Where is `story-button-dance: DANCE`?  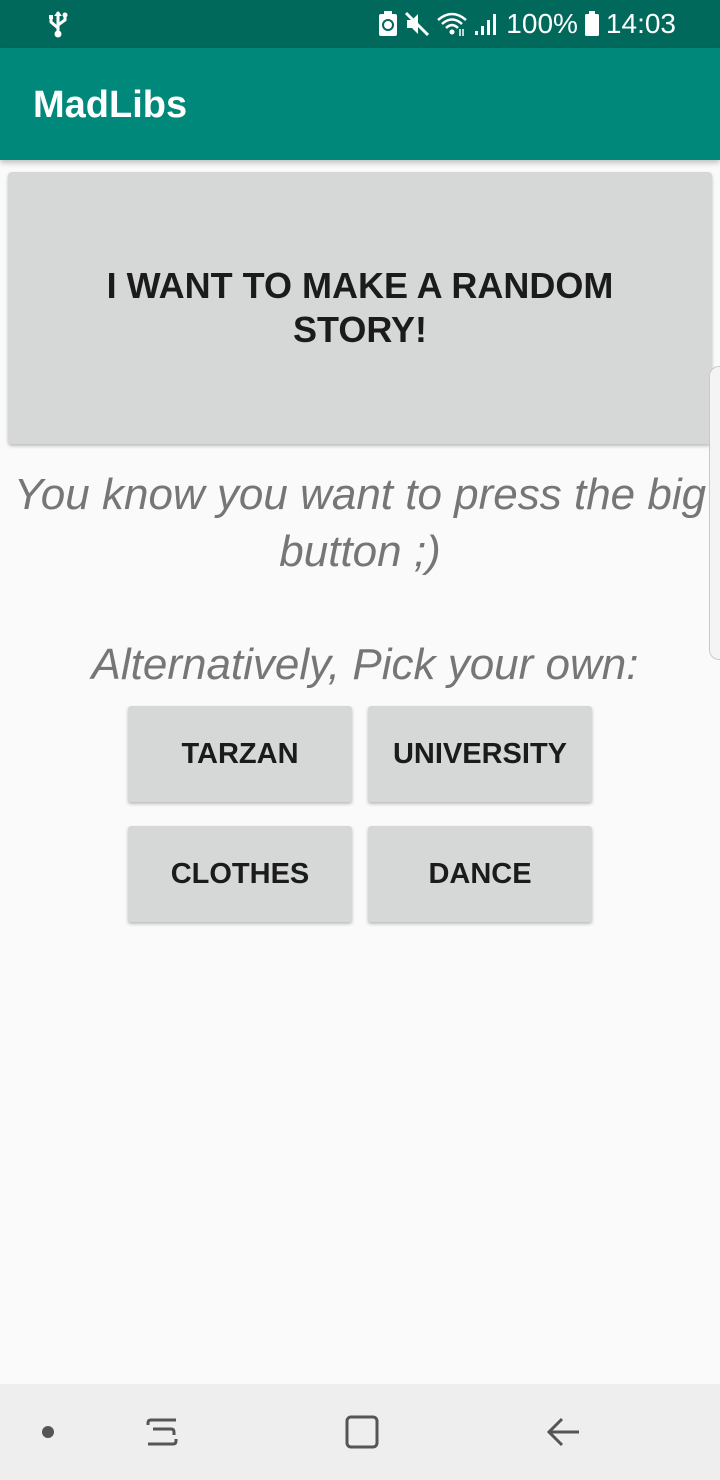
story-button-dance: DANCE is located at coordinates (480, 874).